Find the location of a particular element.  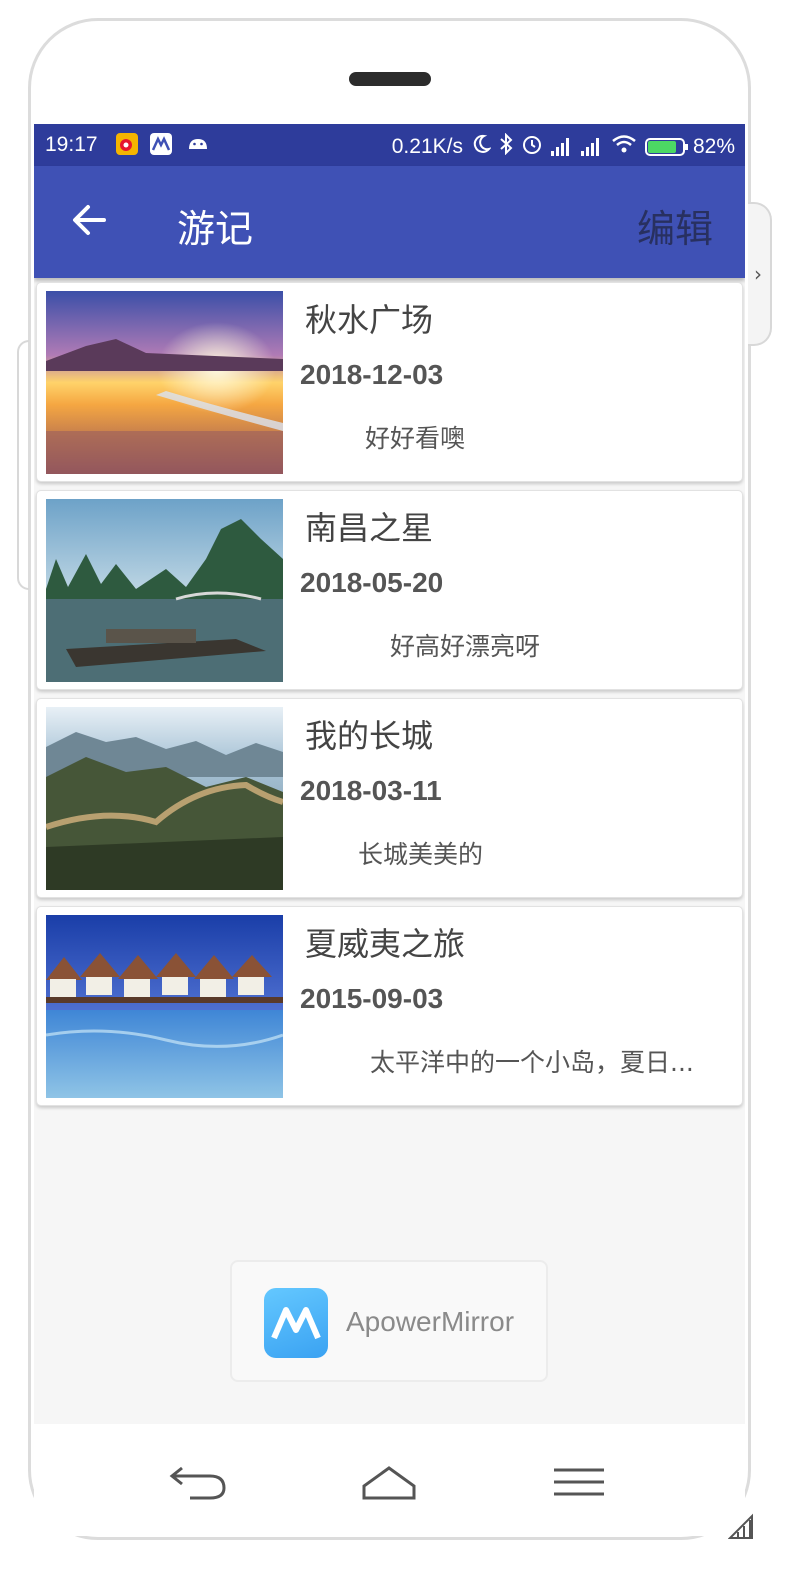

app-bar: 游记 编辑 is located at coordinates (389, 222).